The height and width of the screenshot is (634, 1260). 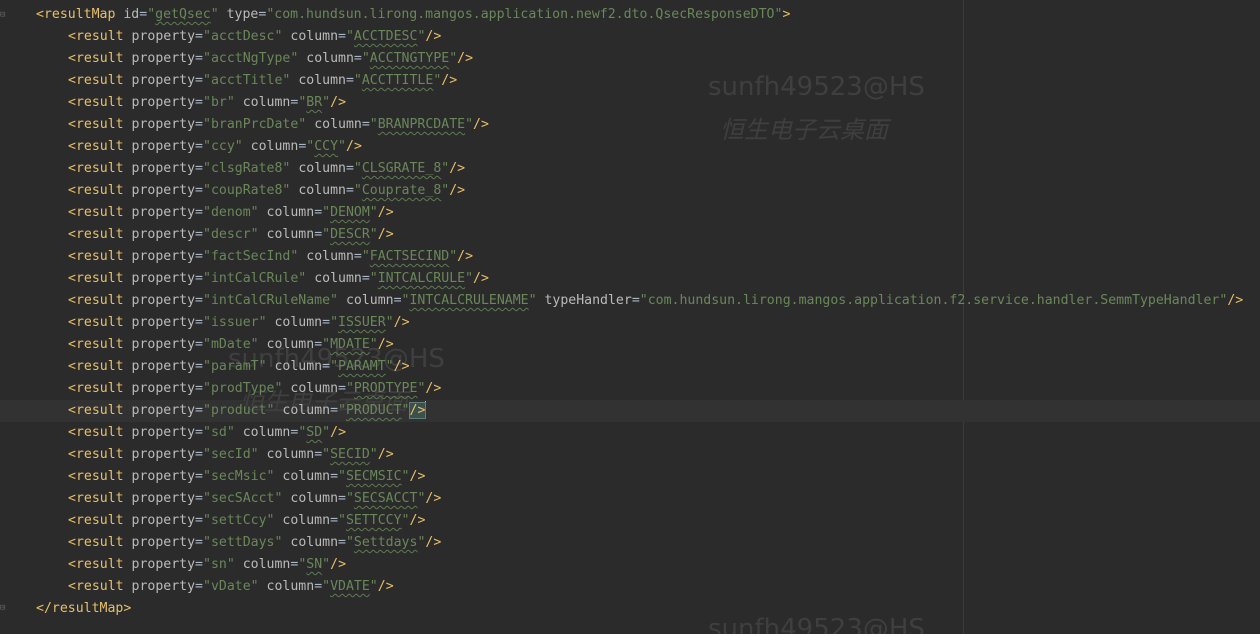 I want to click on code-line-result: <result property="ccy" column="CCY"/>, so click(x=630, y=147).